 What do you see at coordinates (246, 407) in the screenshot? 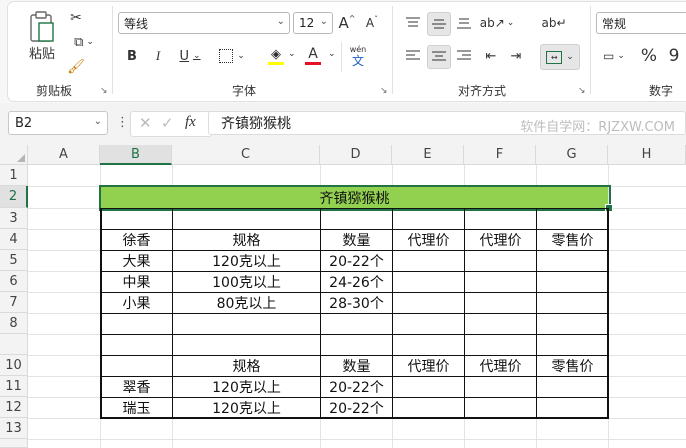
I see `cell-c12: 120克以上` at bounding box center [246, 407].